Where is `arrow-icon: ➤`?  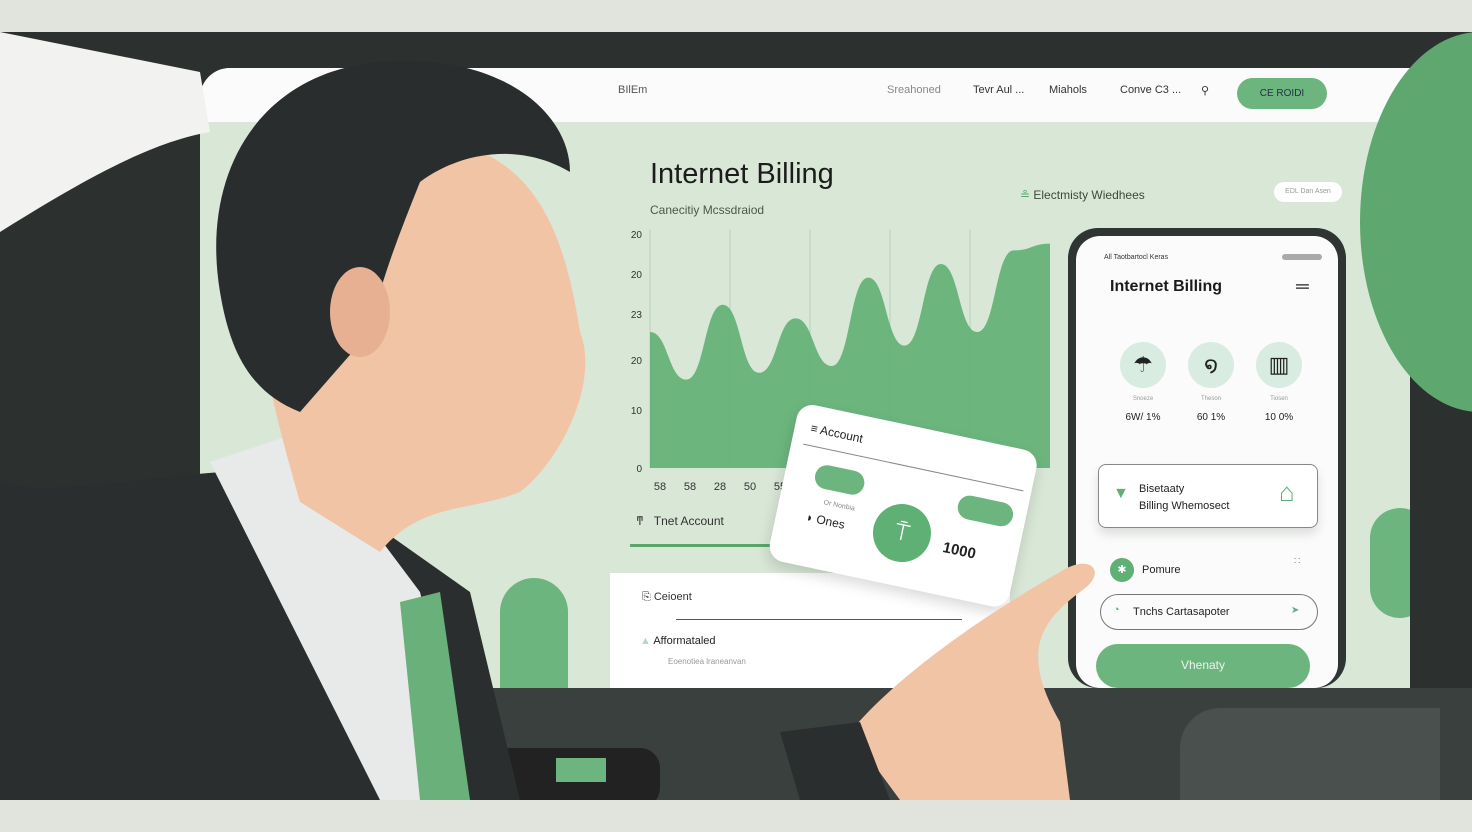
arrow-icon: ➤ is located at coordinates (1295, 610).